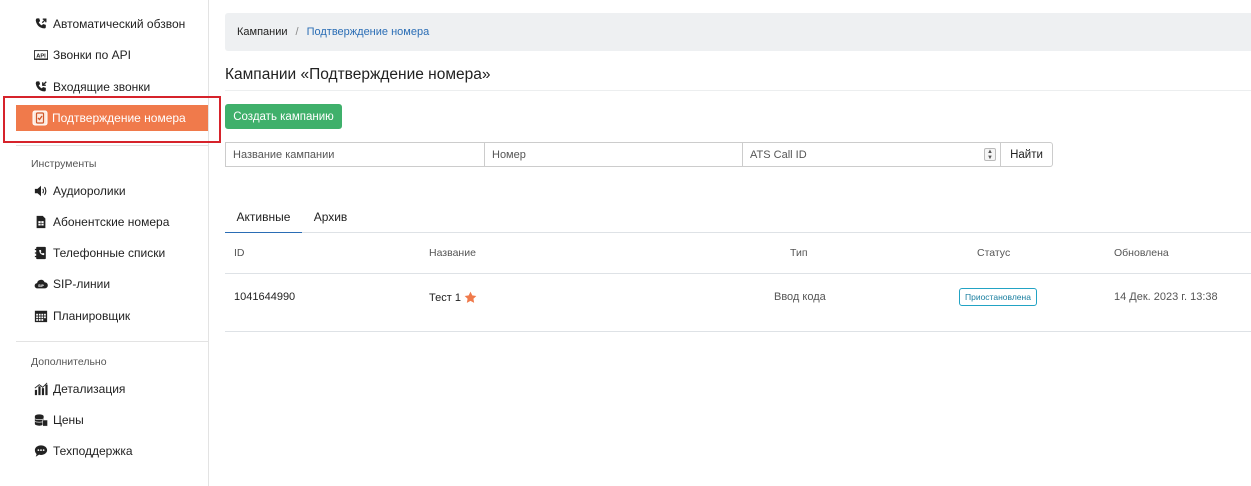 This screenshot has height=486, width=1251. Describe the element at coordinates (330, 217) in the screenshot. I see `tab-archive: Архив` at that location.